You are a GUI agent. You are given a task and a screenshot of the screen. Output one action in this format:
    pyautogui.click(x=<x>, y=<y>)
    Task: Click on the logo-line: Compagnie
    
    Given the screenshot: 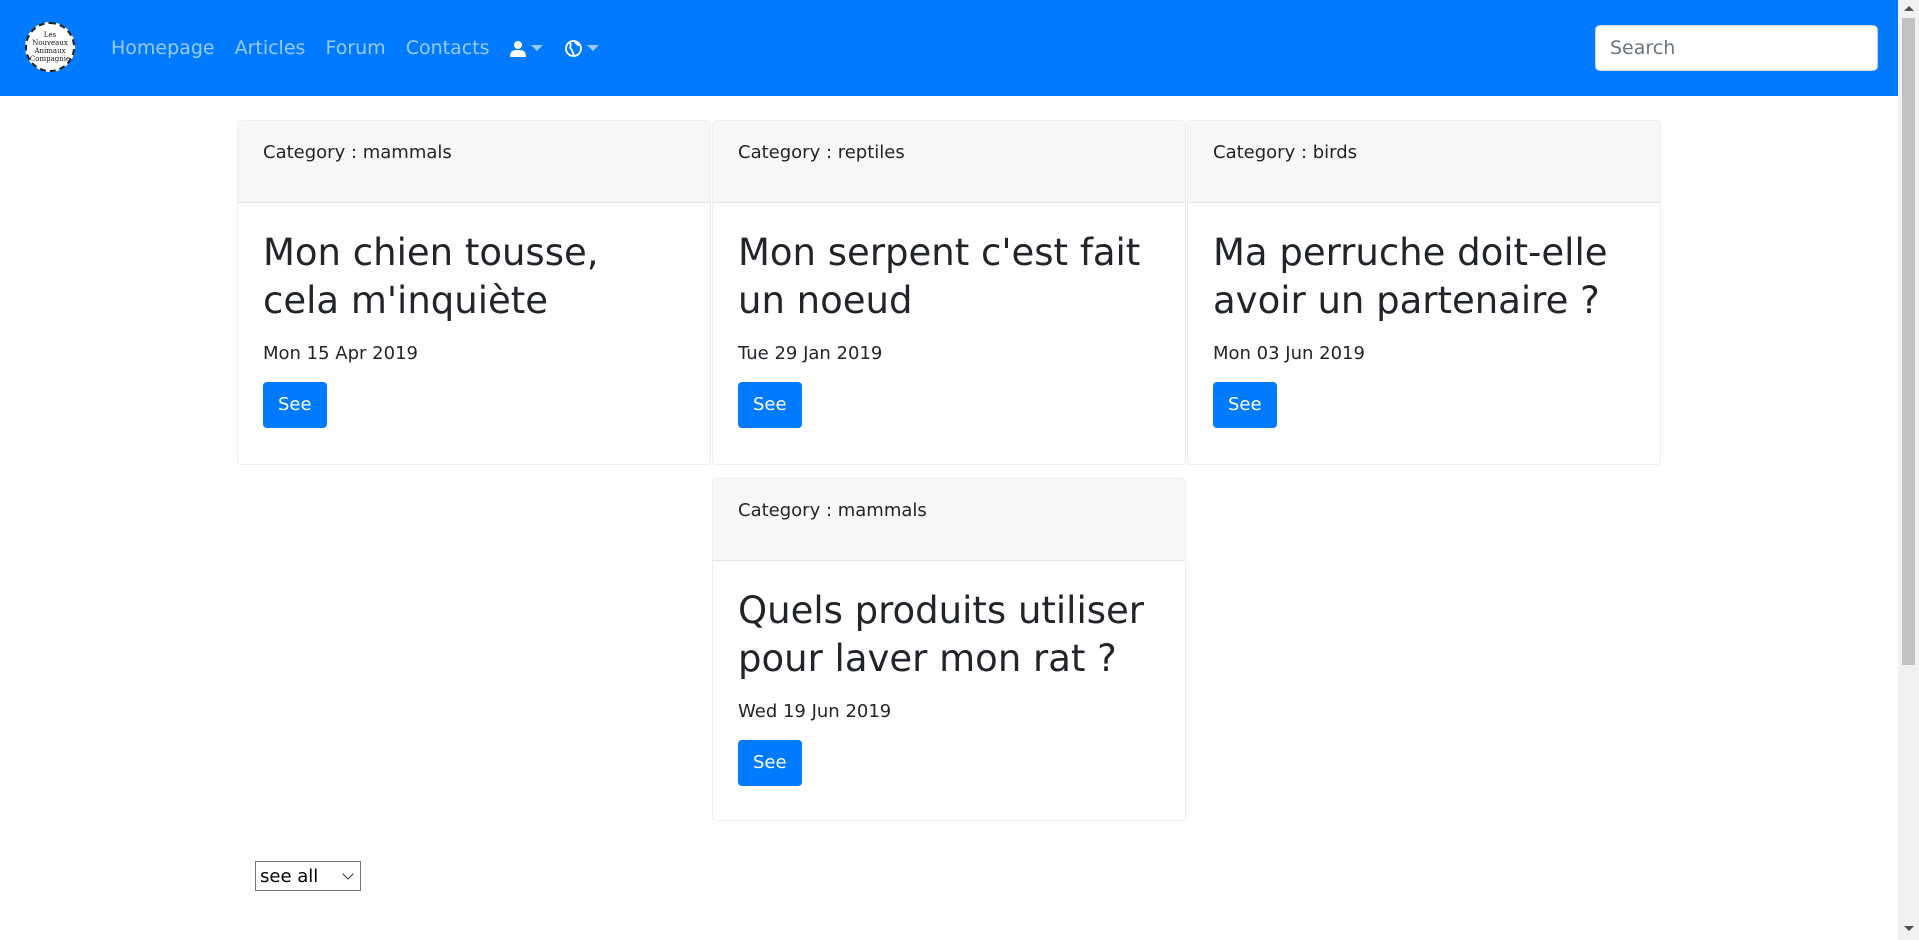 What is the action you would take?
    pyautogui.click(x=50, y=59)
    